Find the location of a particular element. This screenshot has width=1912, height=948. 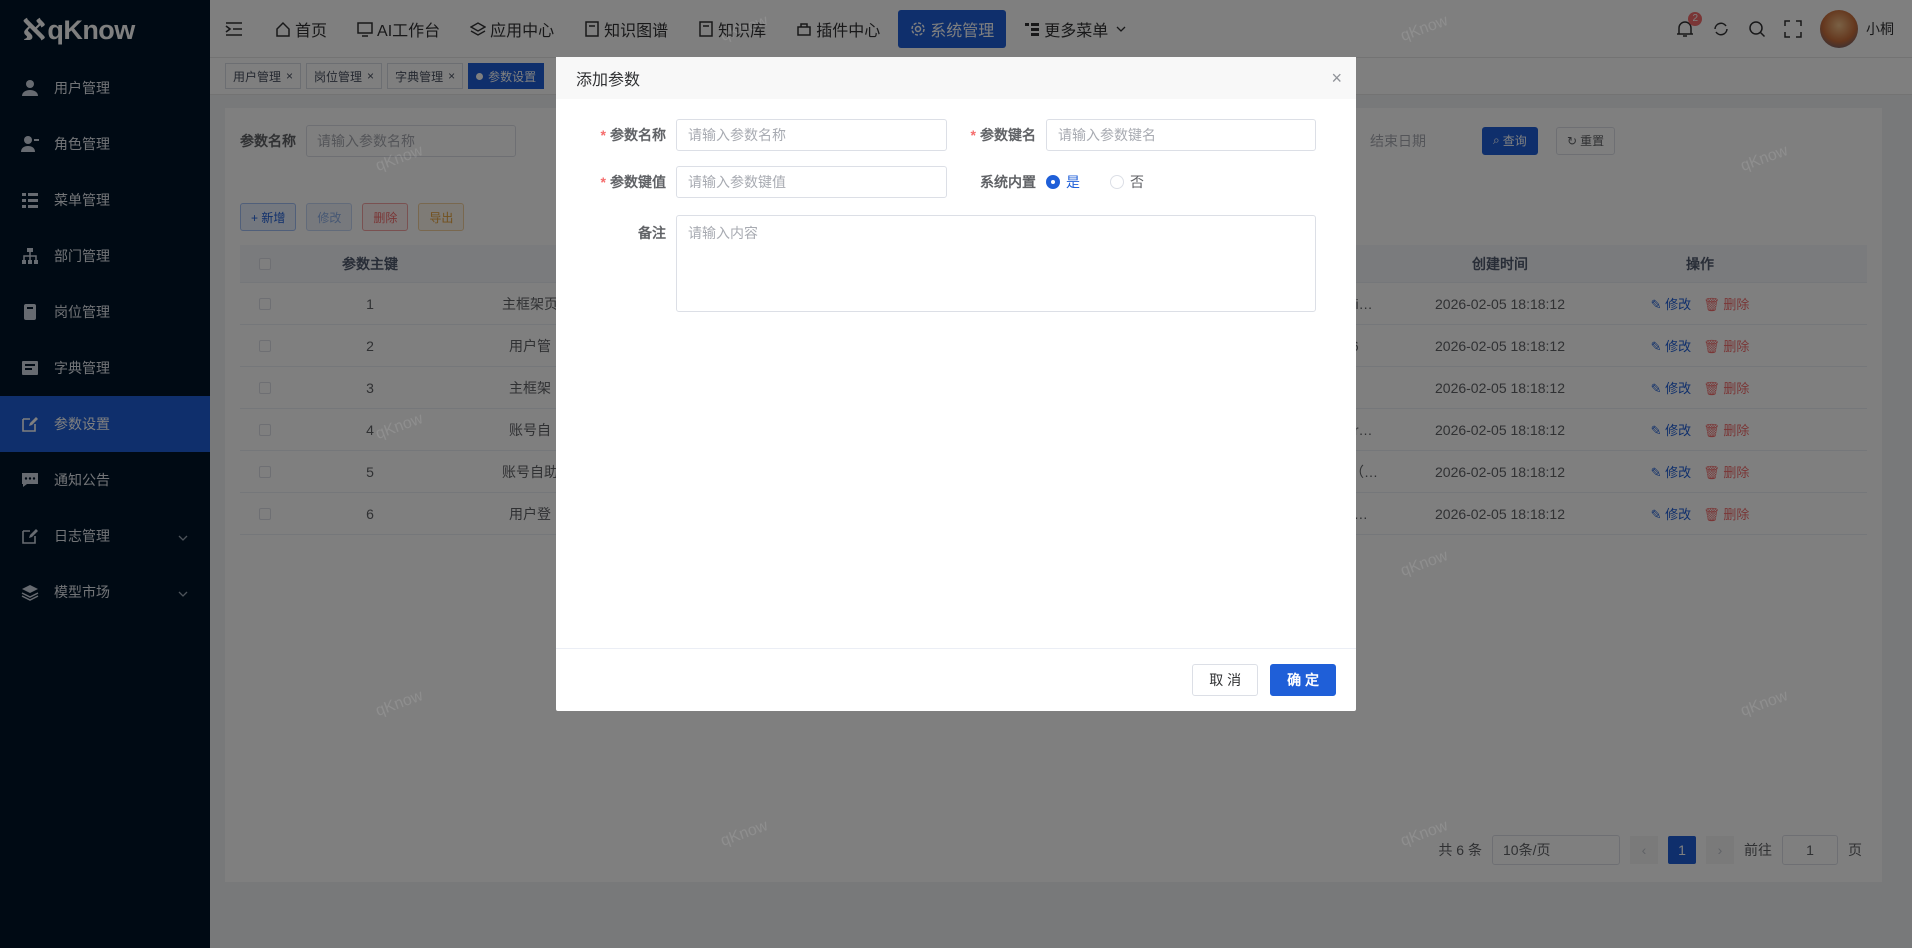

radio-unchecked is located at coordinates (1117, 182).